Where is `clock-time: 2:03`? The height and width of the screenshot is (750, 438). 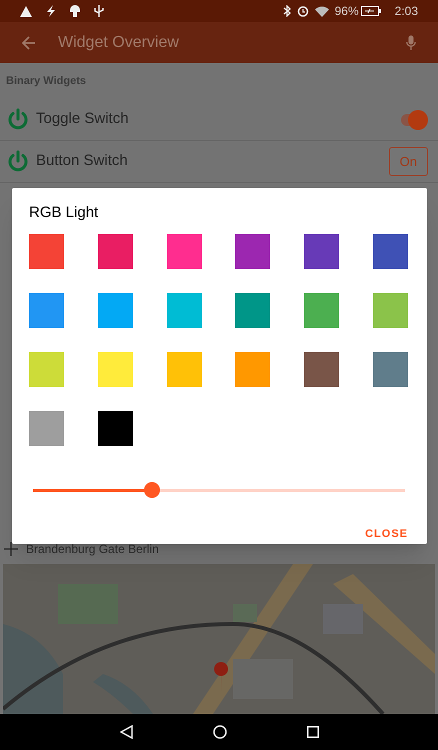
clock-time: 2:03 is located at coordinates (406, 11).